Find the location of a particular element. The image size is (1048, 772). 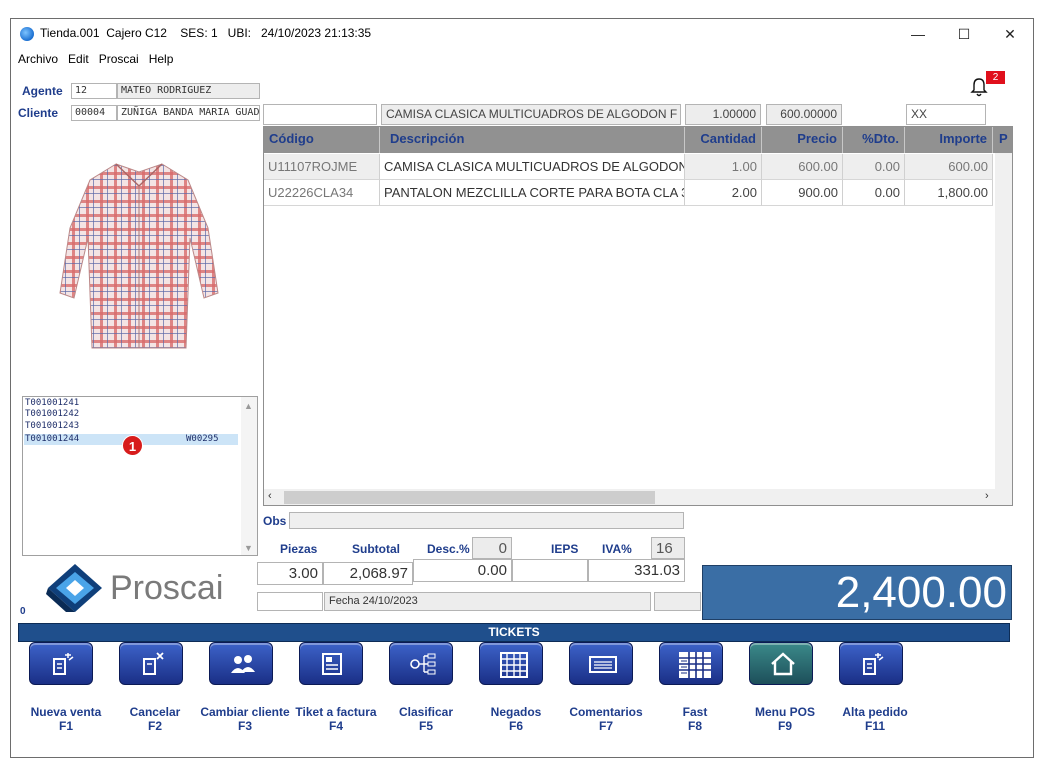

blank-field is located at coordinates (290, 601).